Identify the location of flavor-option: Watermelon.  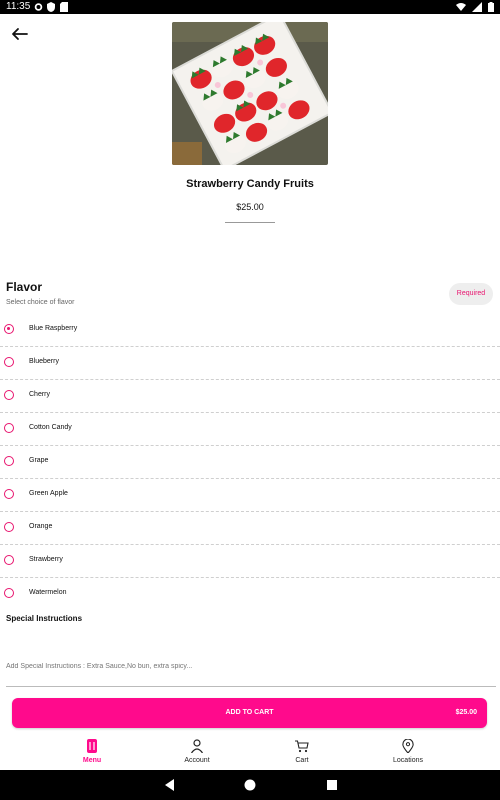
(250, 594).